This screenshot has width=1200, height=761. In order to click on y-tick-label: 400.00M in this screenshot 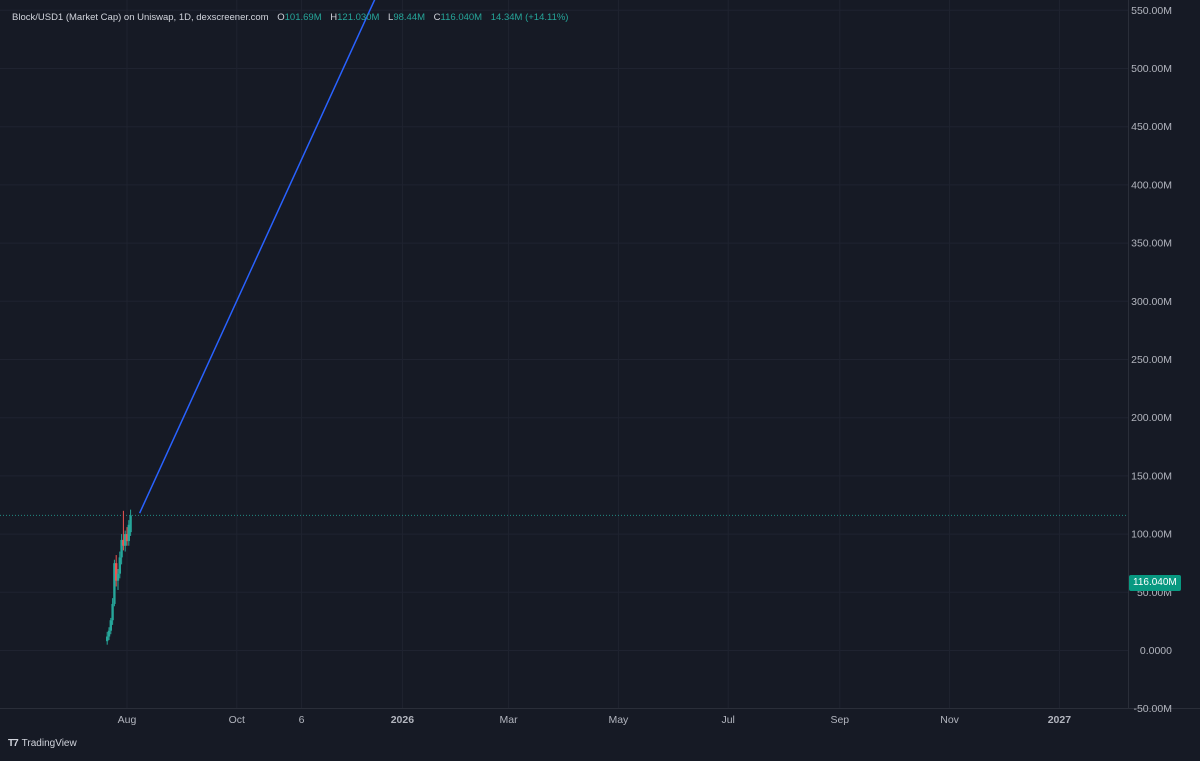, I will do `click(1151, 185)`.